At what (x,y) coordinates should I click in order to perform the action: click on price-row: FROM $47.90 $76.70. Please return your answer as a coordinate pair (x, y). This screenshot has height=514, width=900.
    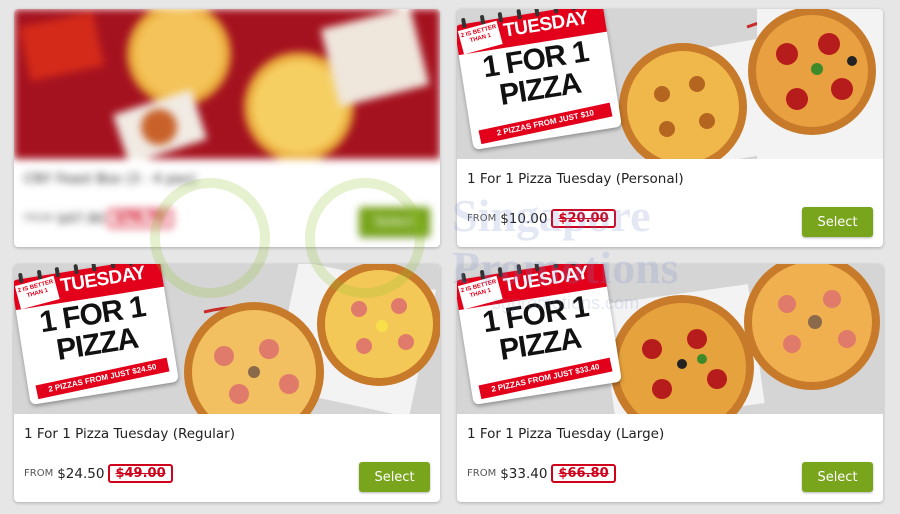
    Looking at the image, I should click on (98, 218).